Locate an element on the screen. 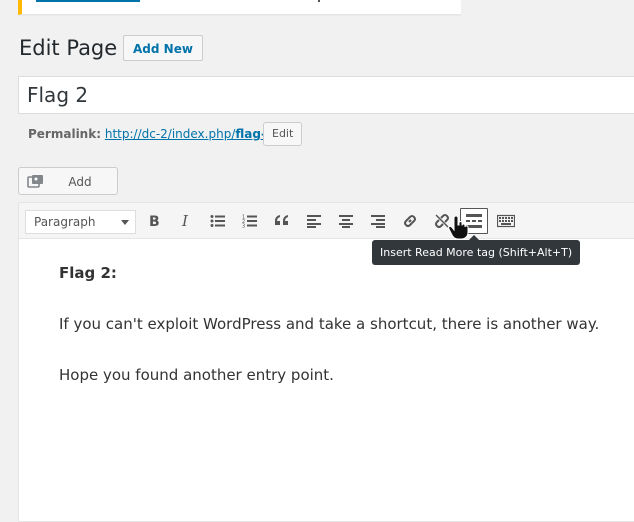 This screenshot has width=634, height=522. quote-icon is located at coordinates (281, 220).